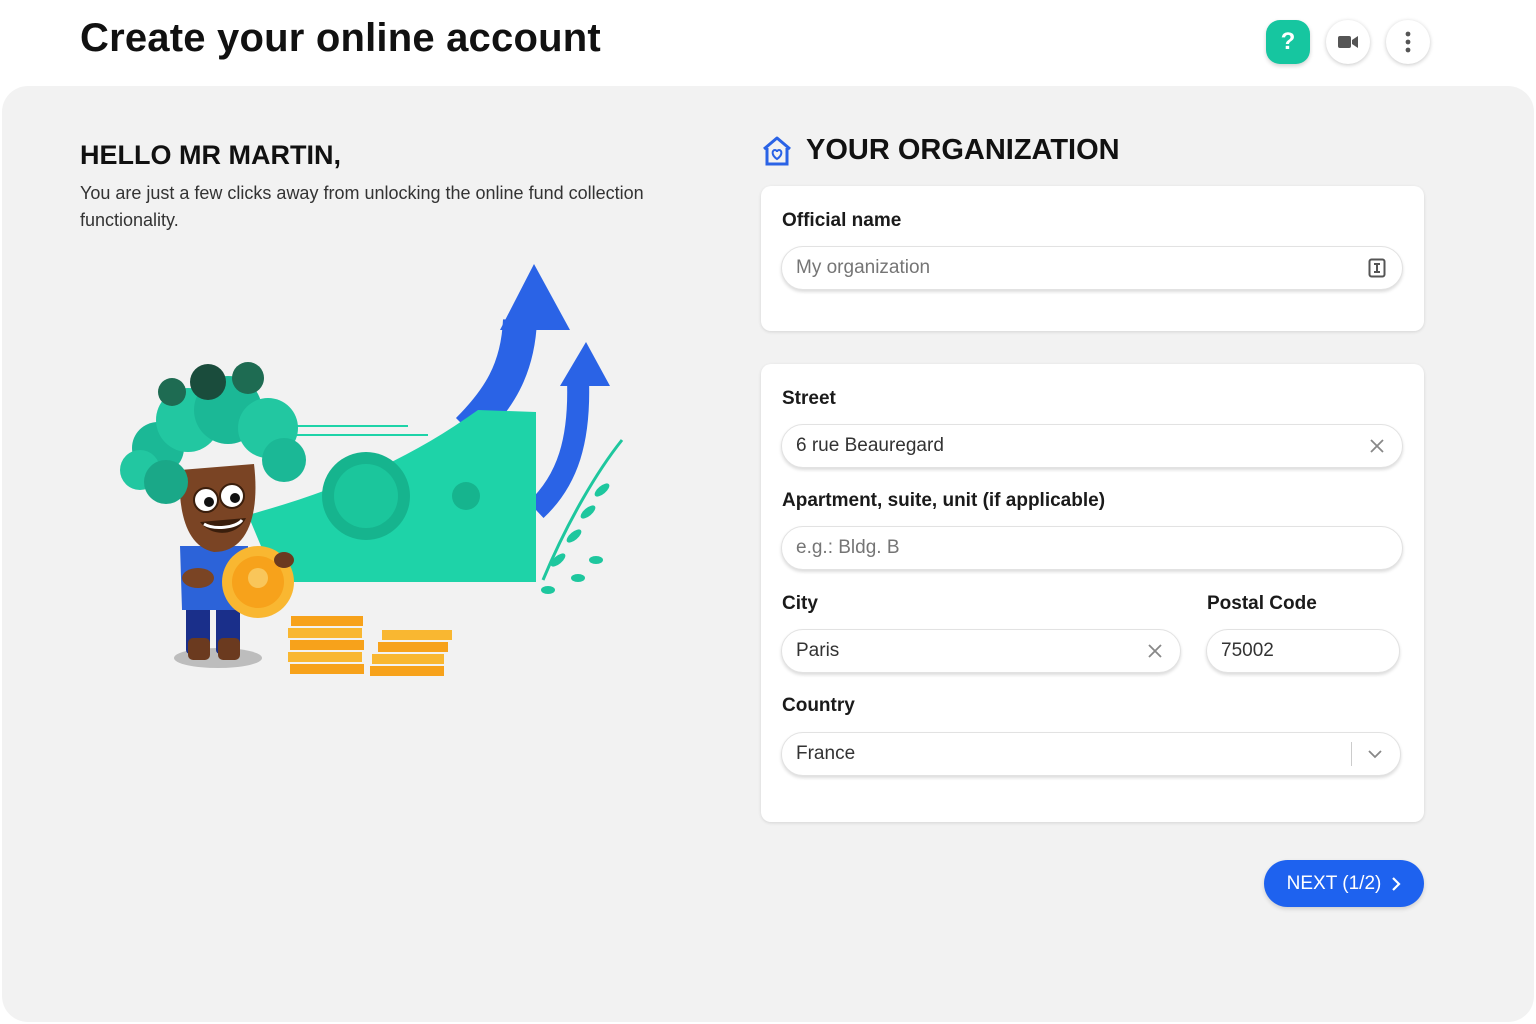  I want to click on video-button, so click(1348, 42).